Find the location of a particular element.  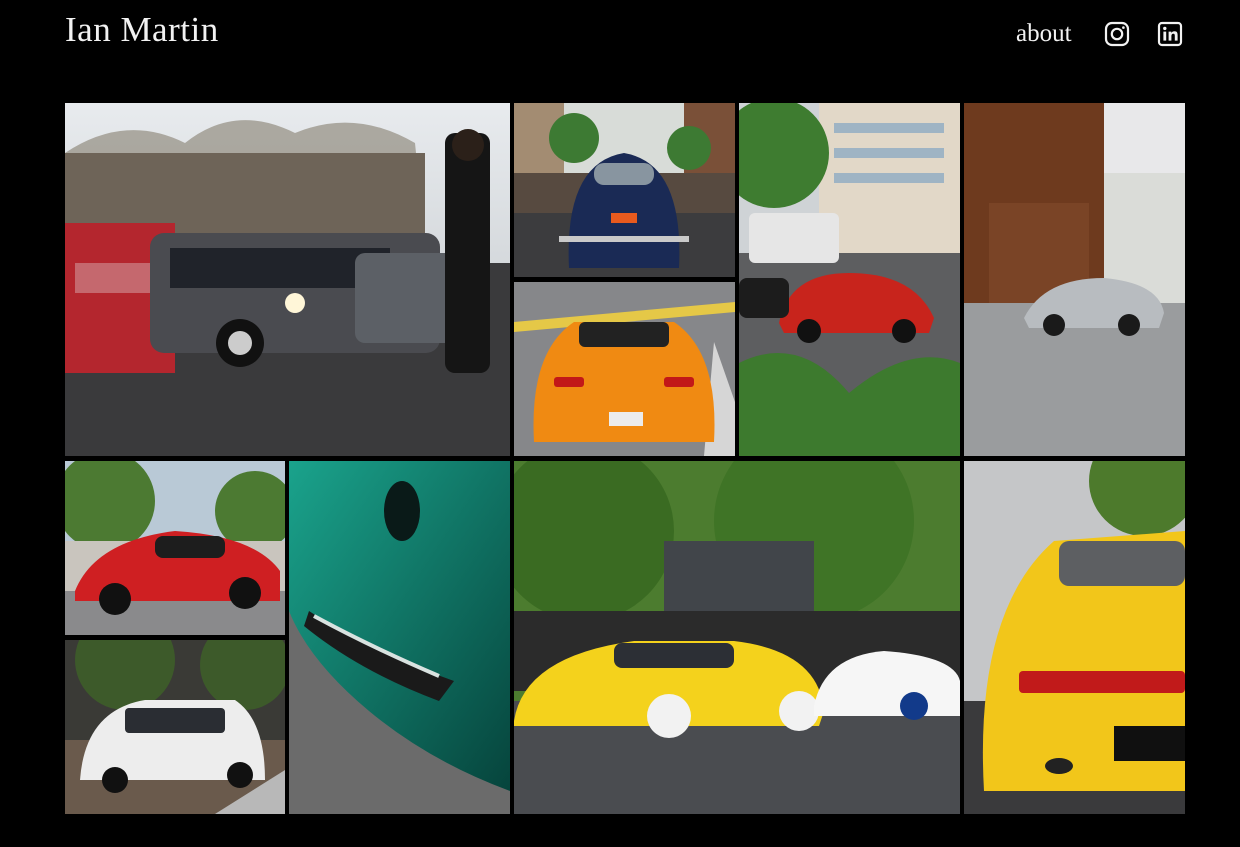

photo-silver-porsche-911-garage is located at coordinates (1074, 279).